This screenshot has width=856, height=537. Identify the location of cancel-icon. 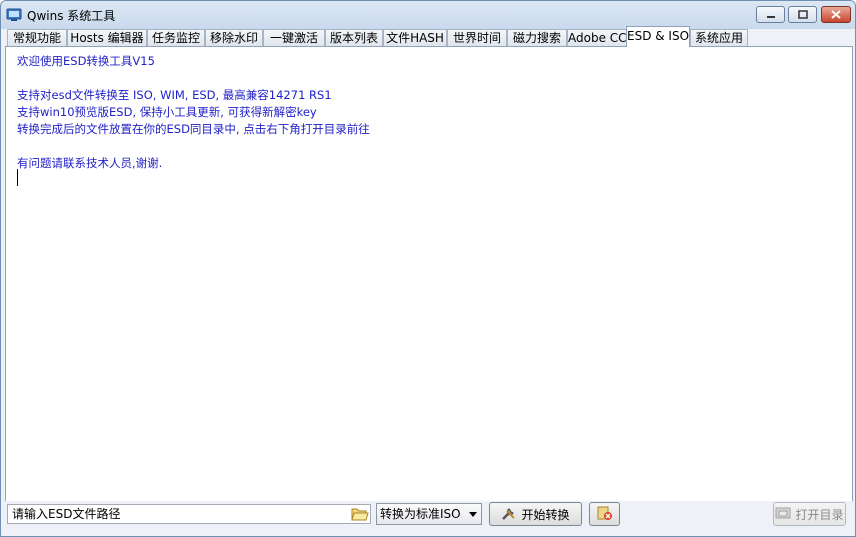
(605, 514).